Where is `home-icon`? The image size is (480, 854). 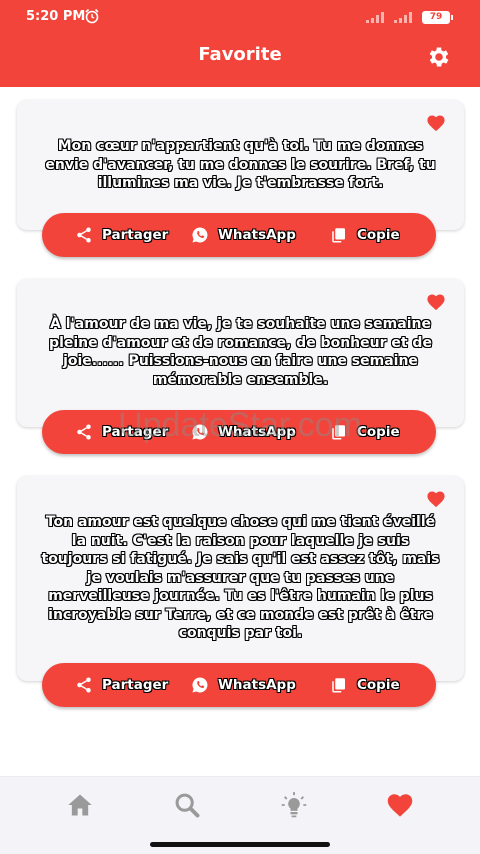
home-icon is located at coordinates (80, 805).